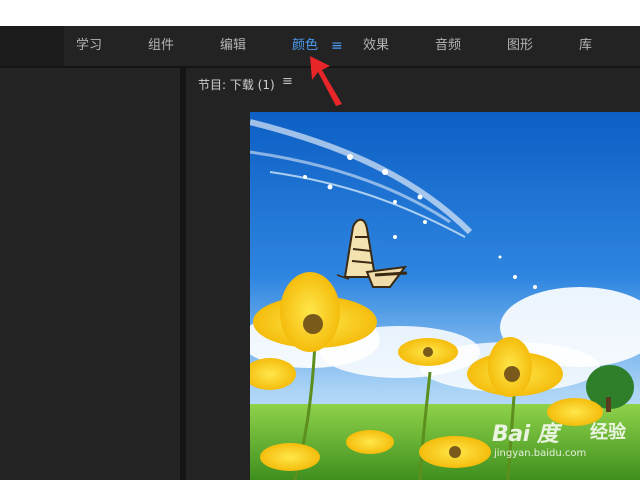  I want to click on tab-learning: 学习, so click(89, 46).